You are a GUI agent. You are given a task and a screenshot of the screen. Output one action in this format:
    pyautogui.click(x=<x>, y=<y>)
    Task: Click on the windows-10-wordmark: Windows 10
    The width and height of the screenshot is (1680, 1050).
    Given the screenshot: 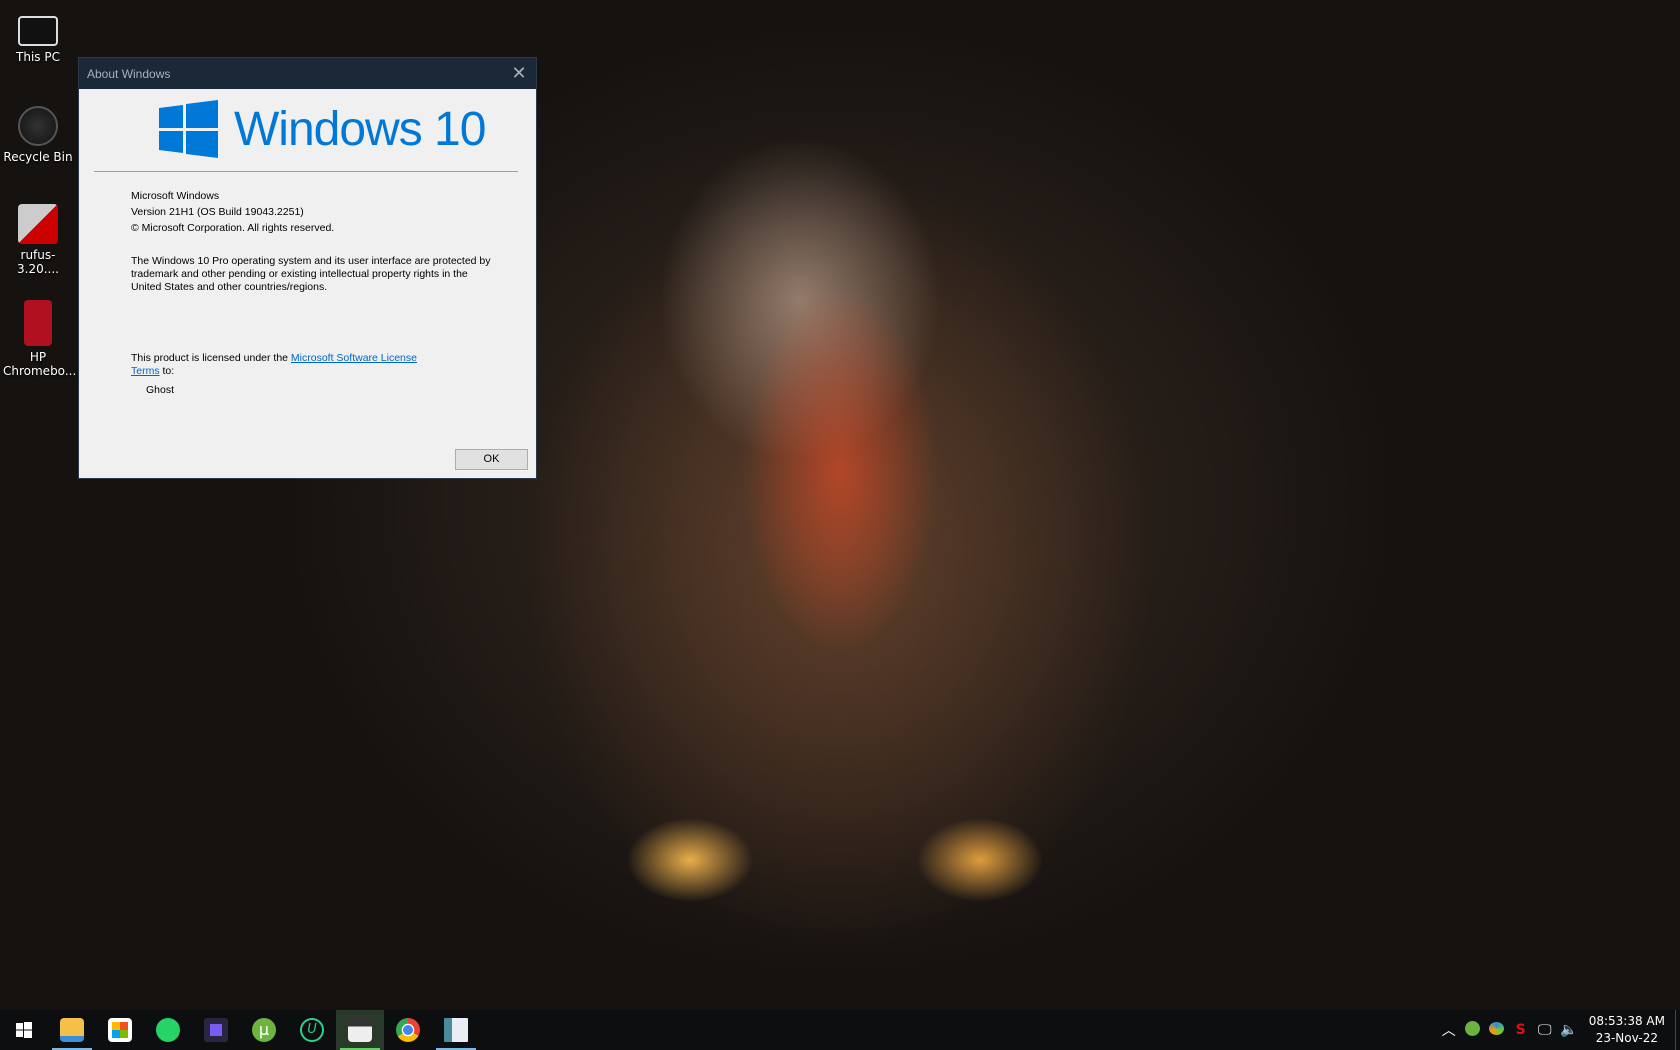 What is the action you would take?
    pyautogui.click(x=360, y=129)
    